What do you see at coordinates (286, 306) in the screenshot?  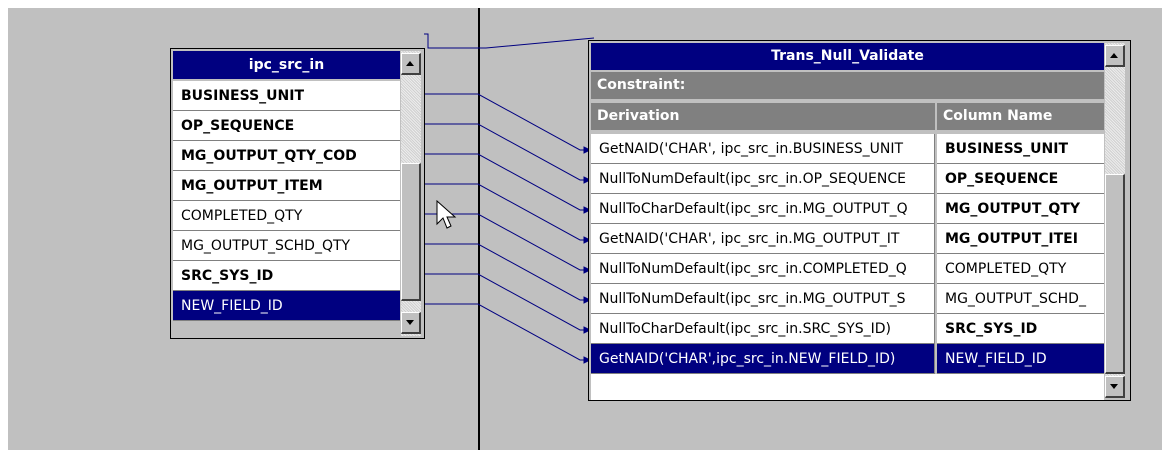 I see `source-field-row: NEW_FIELD_ID` at bounding box center [286, 306].